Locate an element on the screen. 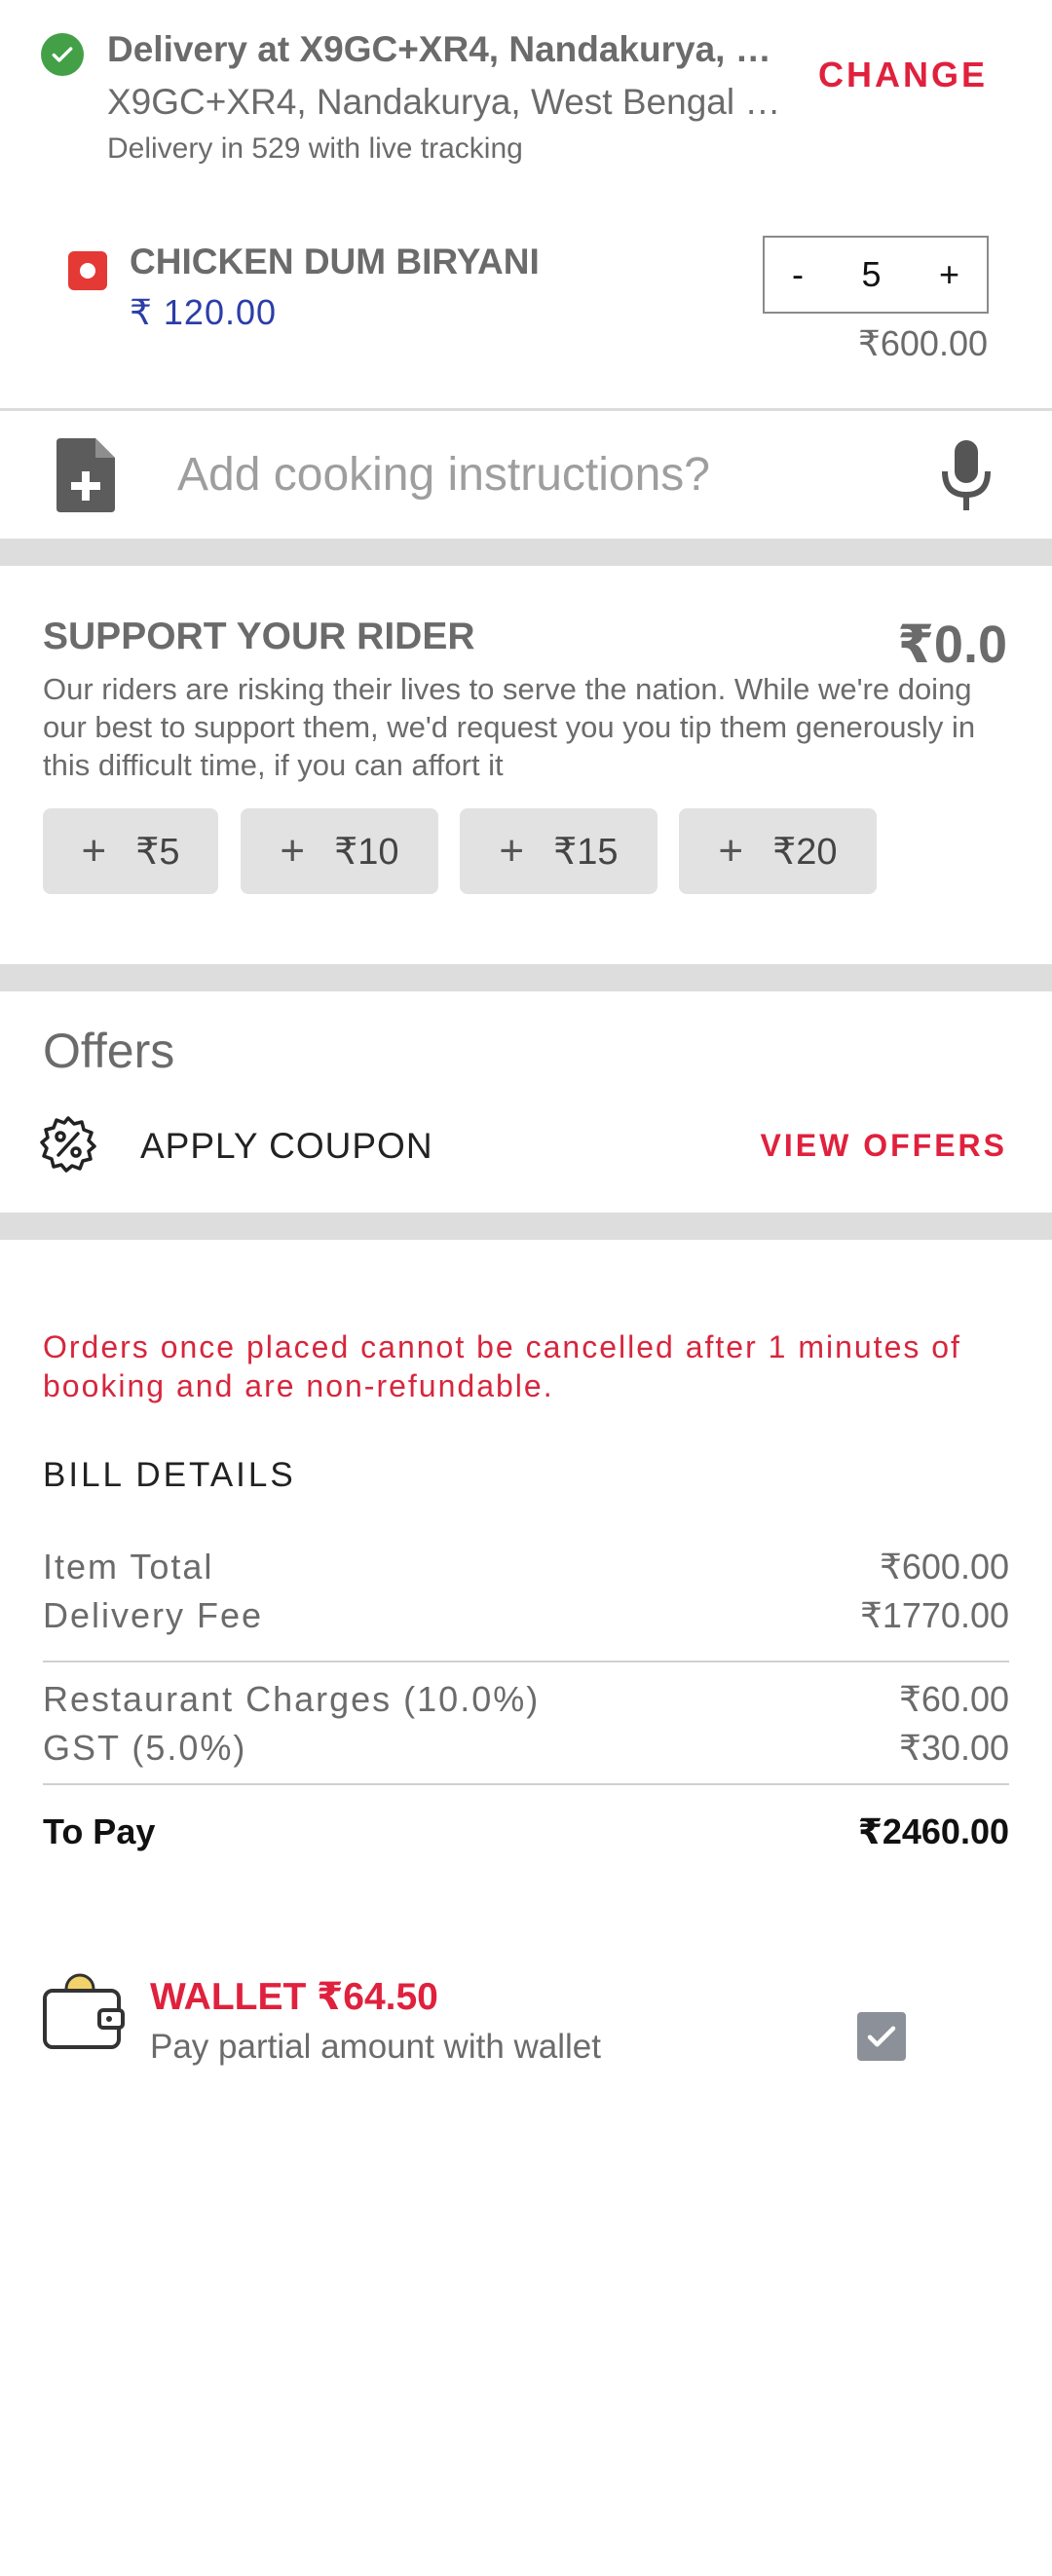 The height and width of the screenshot is (2576, 1052). coupon-icon is located at coordinates (68, 1144).